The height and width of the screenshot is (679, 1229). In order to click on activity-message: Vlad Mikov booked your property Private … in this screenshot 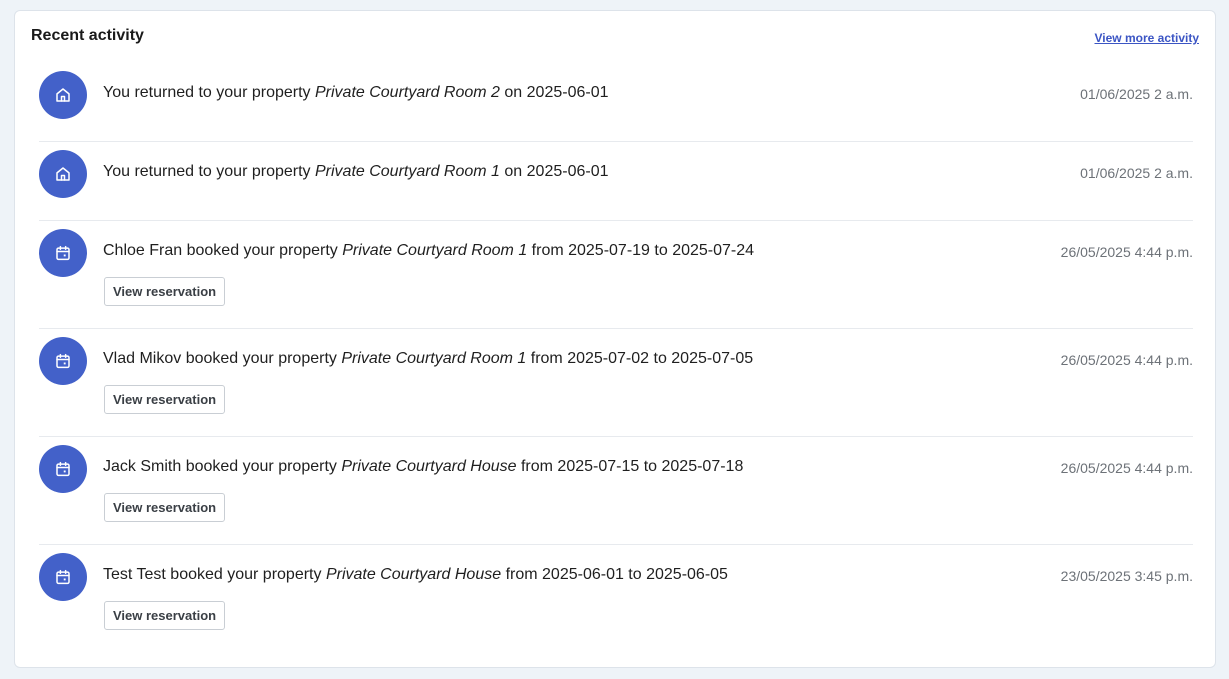, I will do `click(428, 359)`.